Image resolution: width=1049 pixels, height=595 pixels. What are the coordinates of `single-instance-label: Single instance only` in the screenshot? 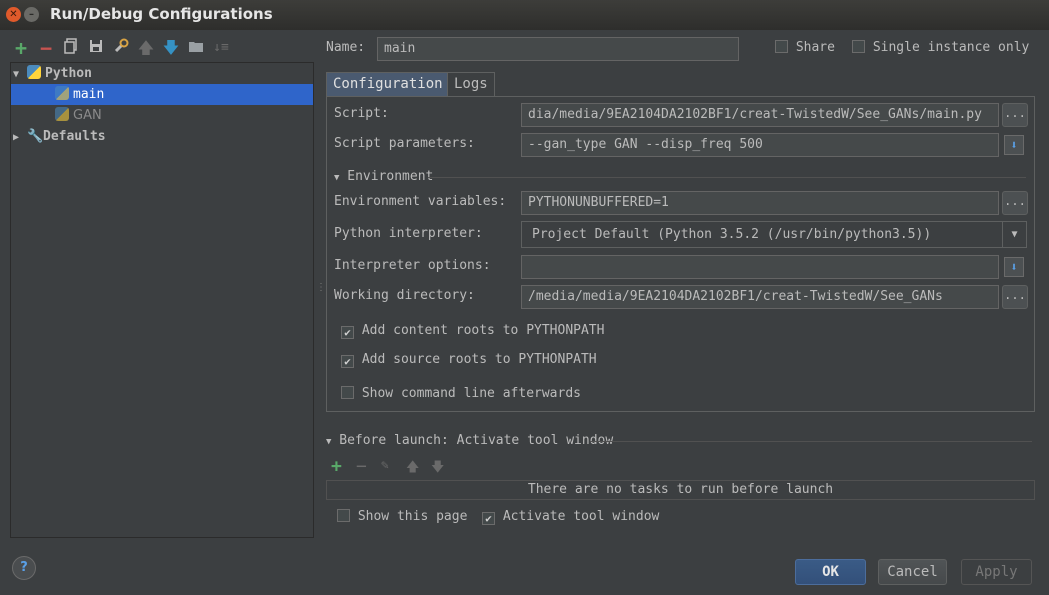 It's located at (951, 47).